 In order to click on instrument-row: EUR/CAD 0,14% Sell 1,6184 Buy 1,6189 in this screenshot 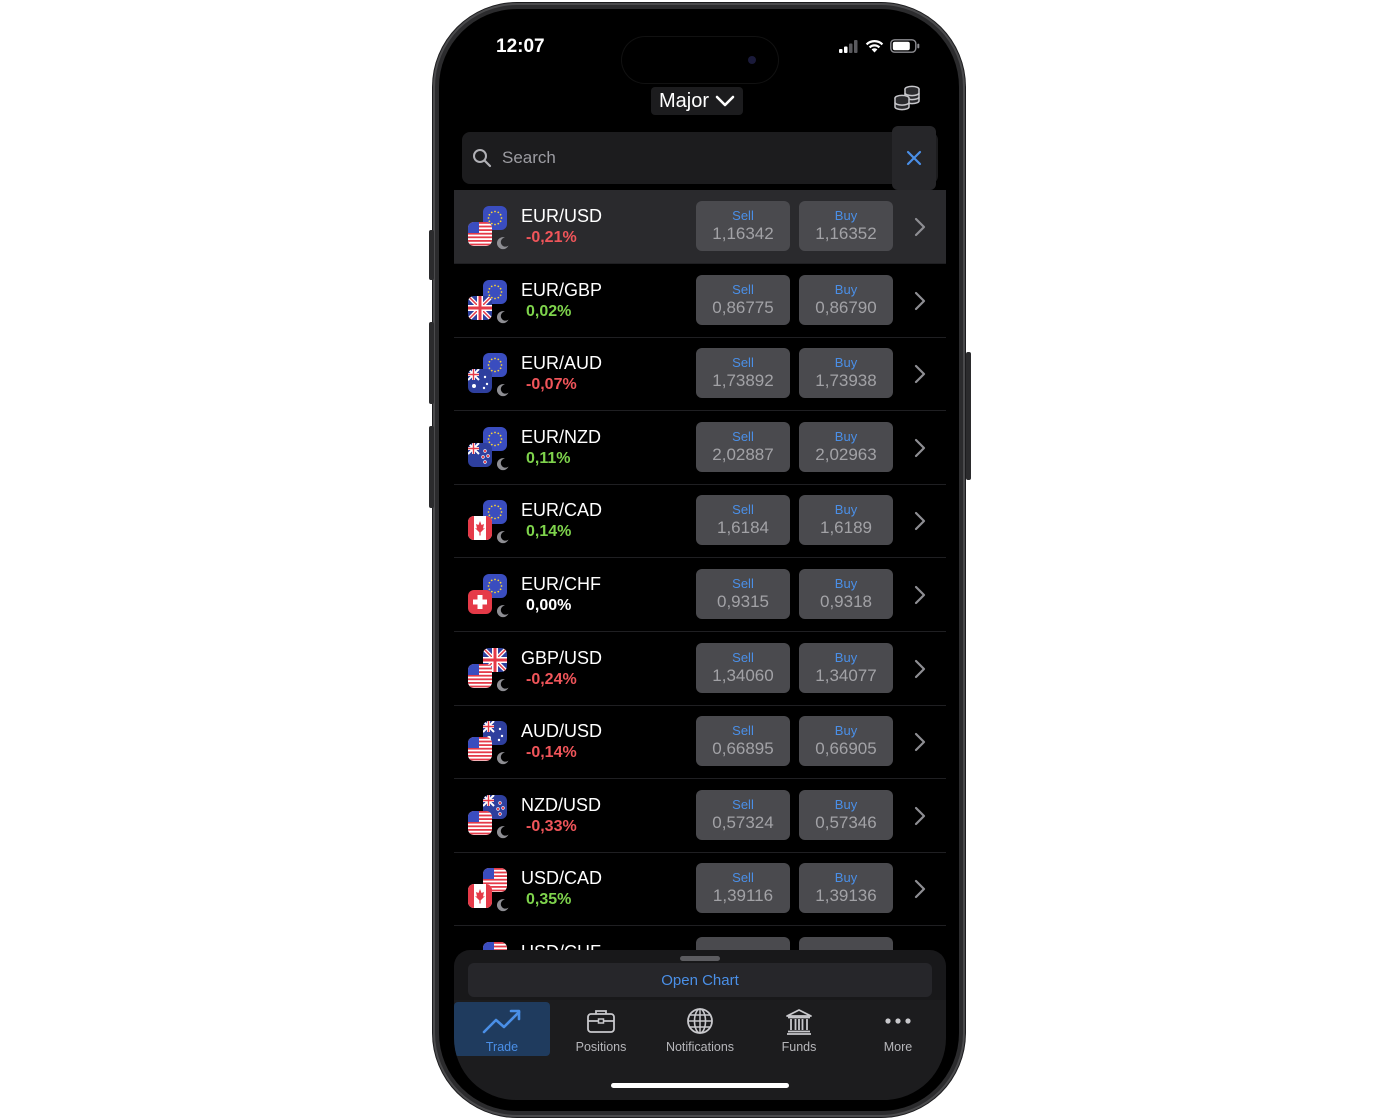, I will do `click(700, 521)`.